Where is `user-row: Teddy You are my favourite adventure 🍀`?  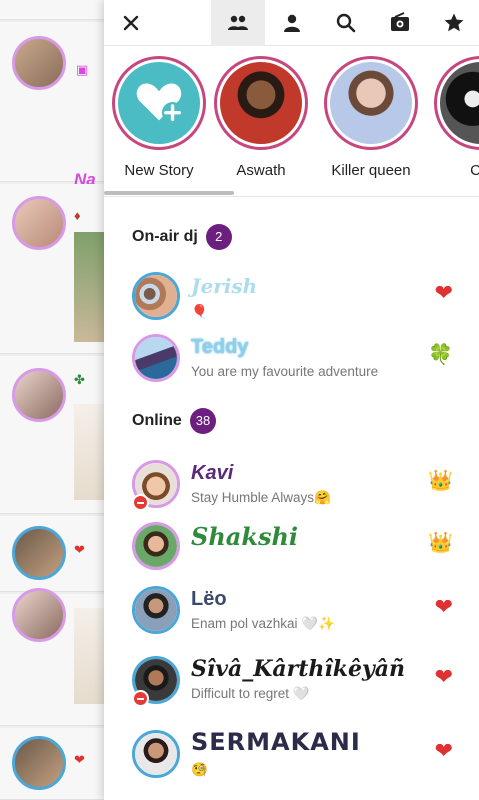
user-row: Teddy You are my favourite adventure 🍀 is located at coordinates (291, 361).